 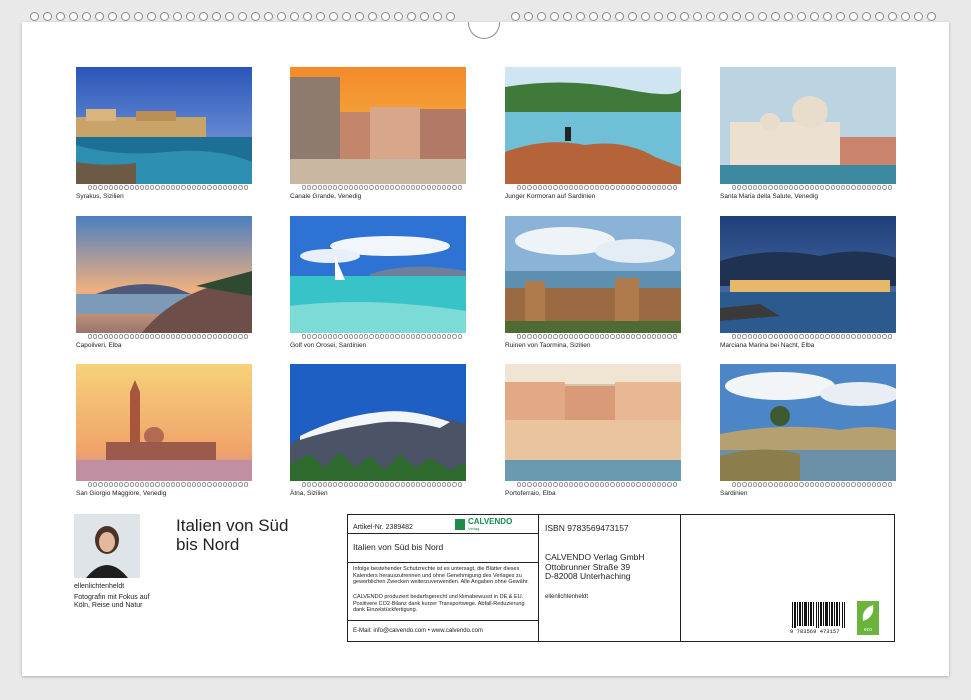 I want to click on imprint-divider, so click(x=443, y=562).